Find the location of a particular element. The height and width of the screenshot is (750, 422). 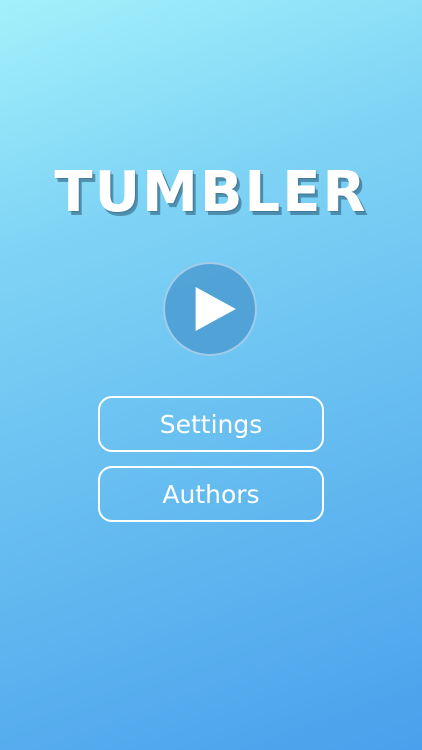

play-button is located at coordinates (210, 309).